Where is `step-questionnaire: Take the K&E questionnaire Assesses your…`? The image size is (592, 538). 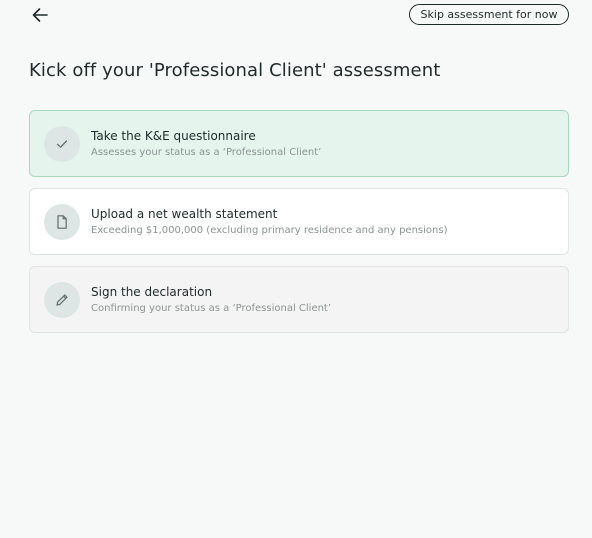
step-questionnaire: Take the K&E questionnaire Assesses your… is located at coordinates (299, 143).